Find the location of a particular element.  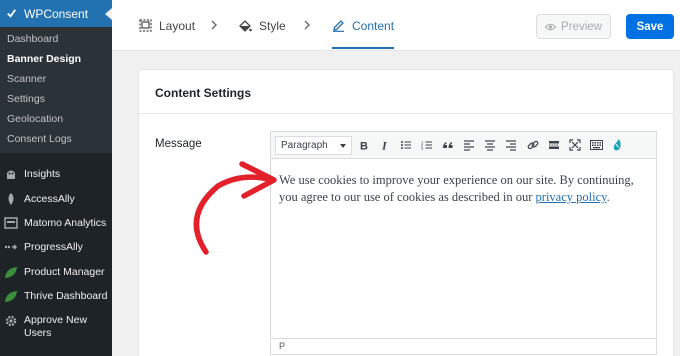

bold-icon: B is located at coordinates (364, 146).